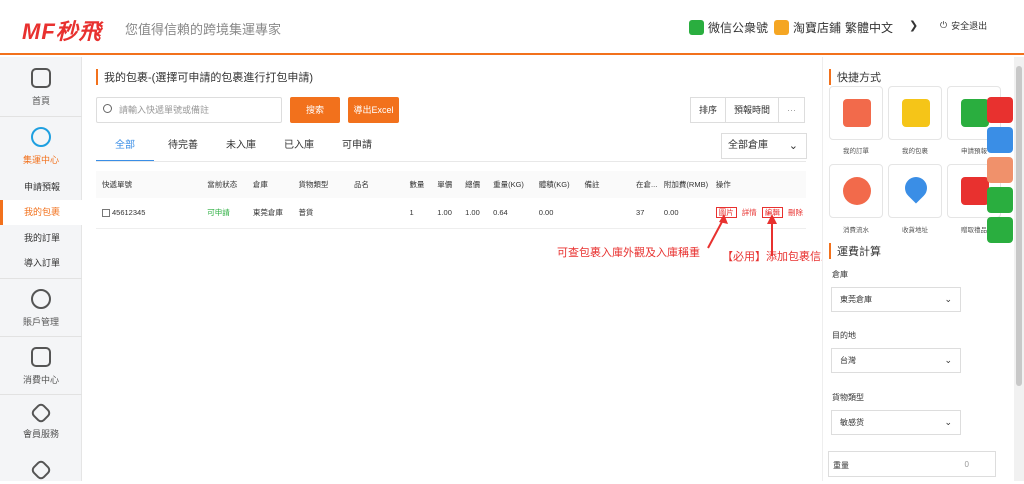 The height and width of the screenshot is (484, 1024). Describe the element at coordinates (40, 434) in the screenshot. I see `sidebar-member-label: 會員服務` at that location.